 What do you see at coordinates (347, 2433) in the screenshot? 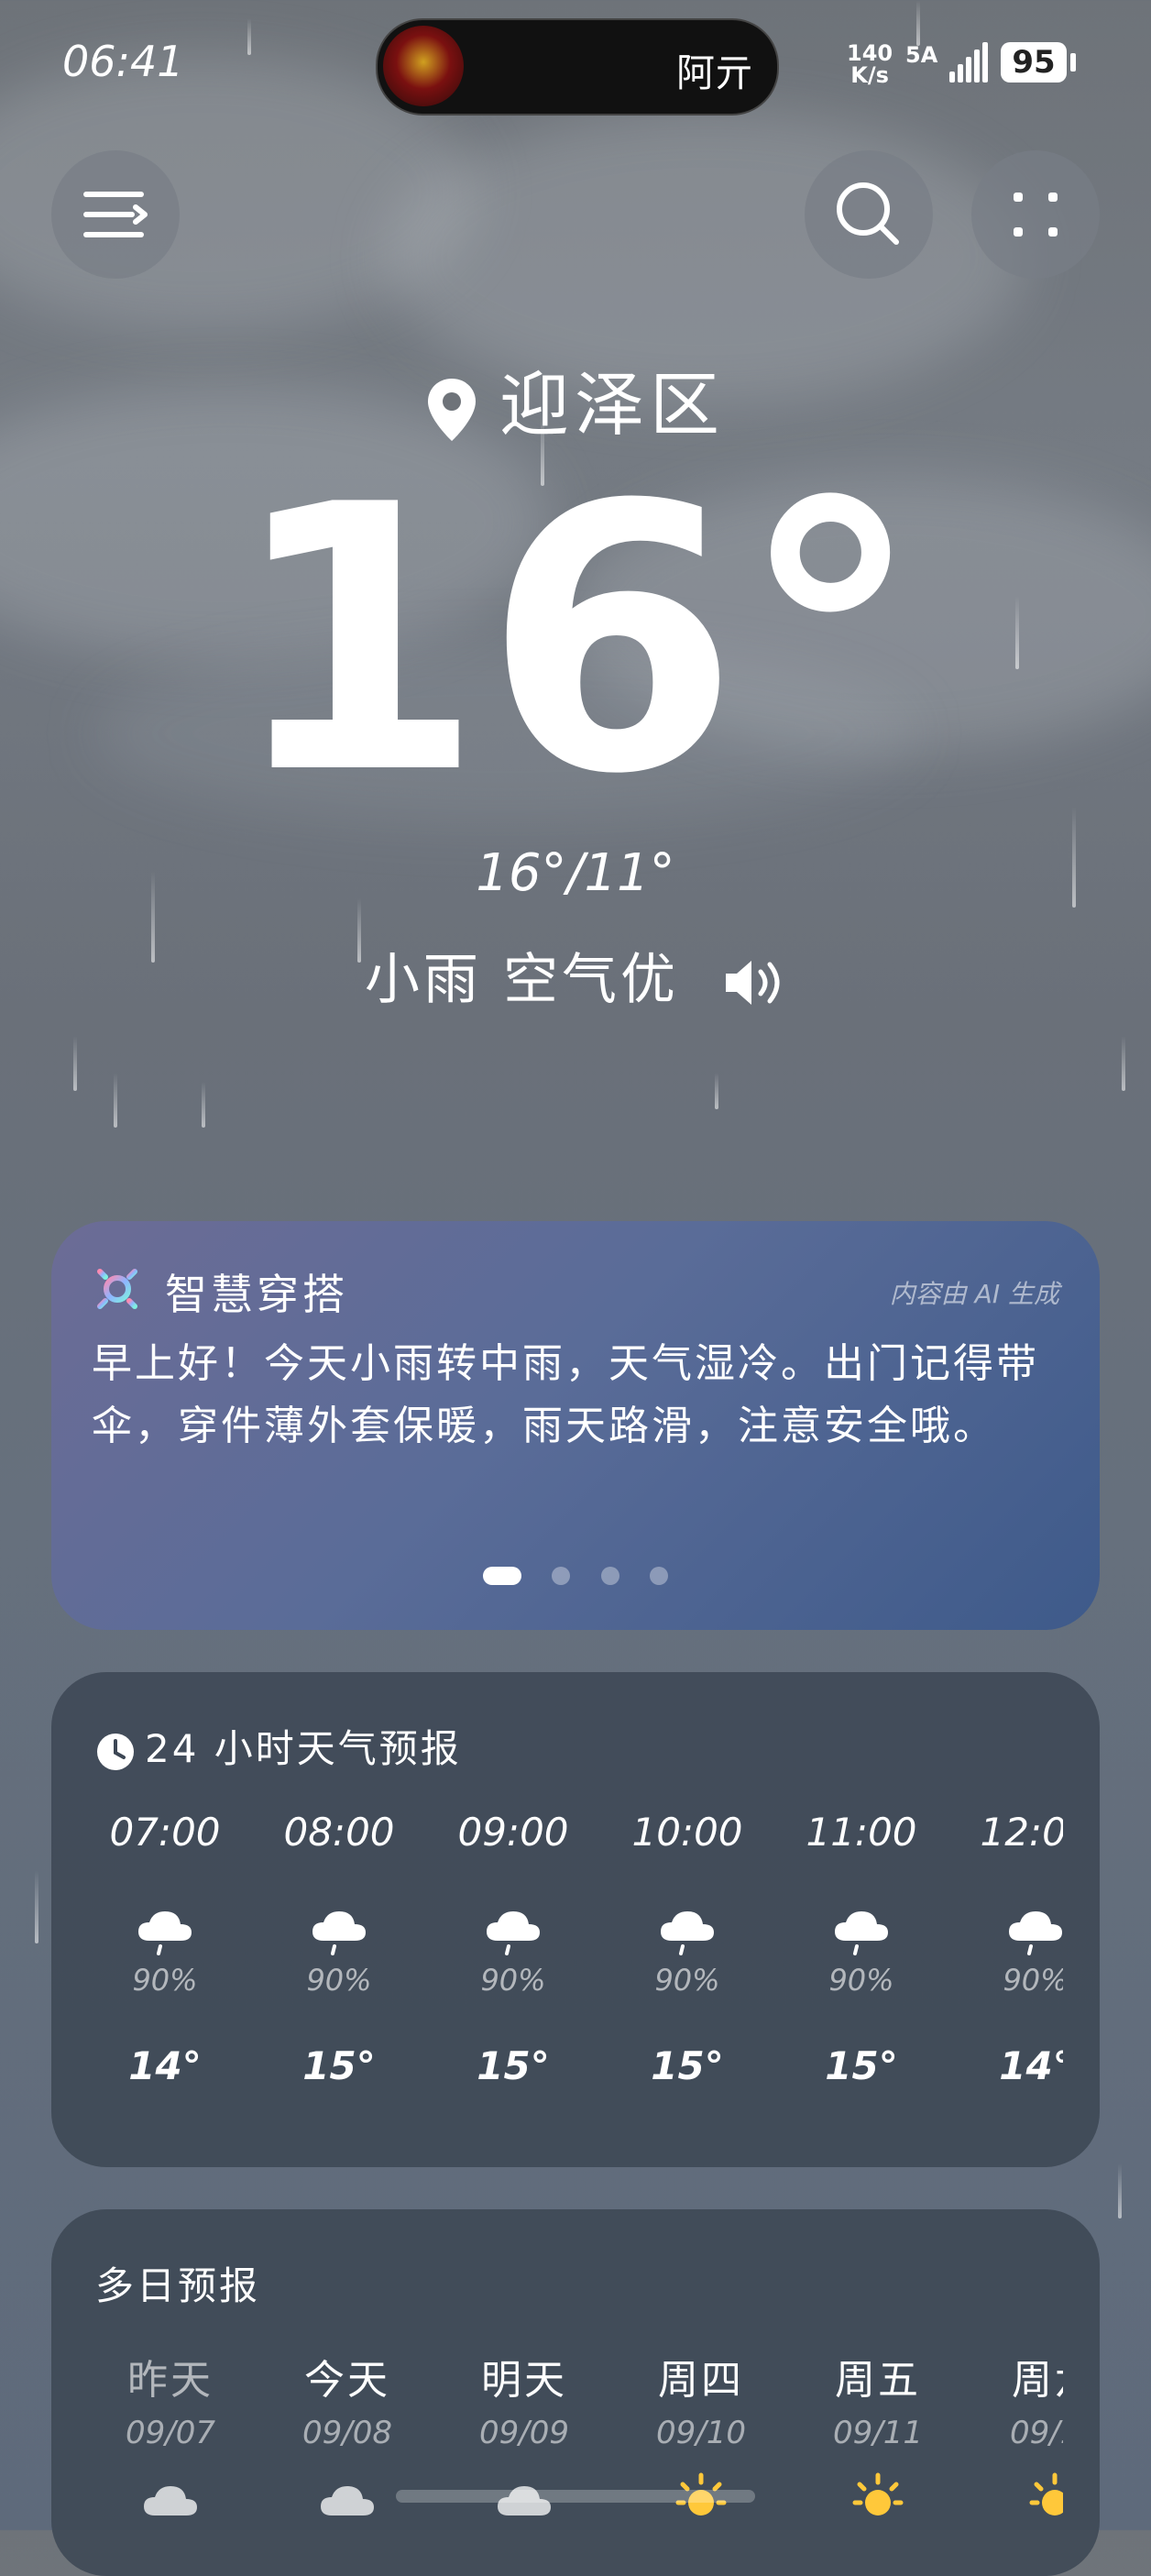
I see `day-date: 09/08` at bounding box center [347, 2433].